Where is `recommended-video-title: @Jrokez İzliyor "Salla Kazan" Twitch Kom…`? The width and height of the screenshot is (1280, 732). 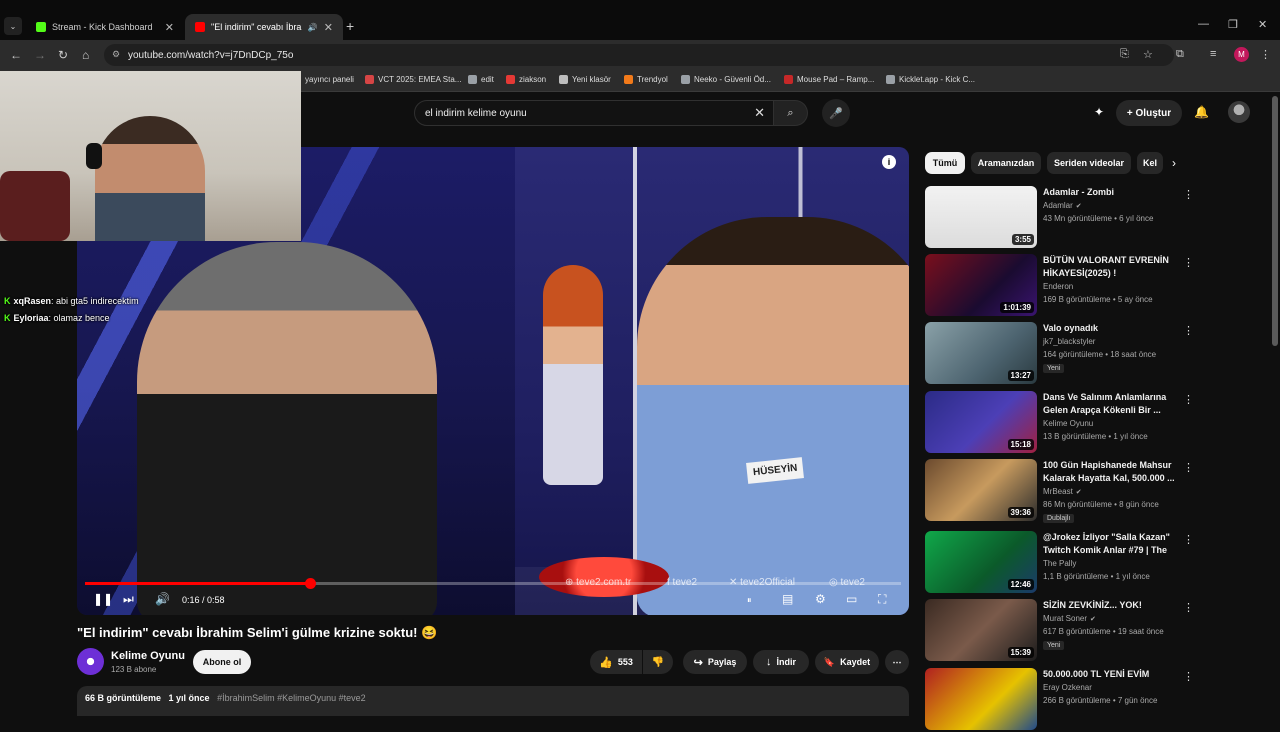
recommended-video-title: @Jrokez İzliyor "Salla Kazan" Twitch Kom… is located at coordinates (1110, 544).